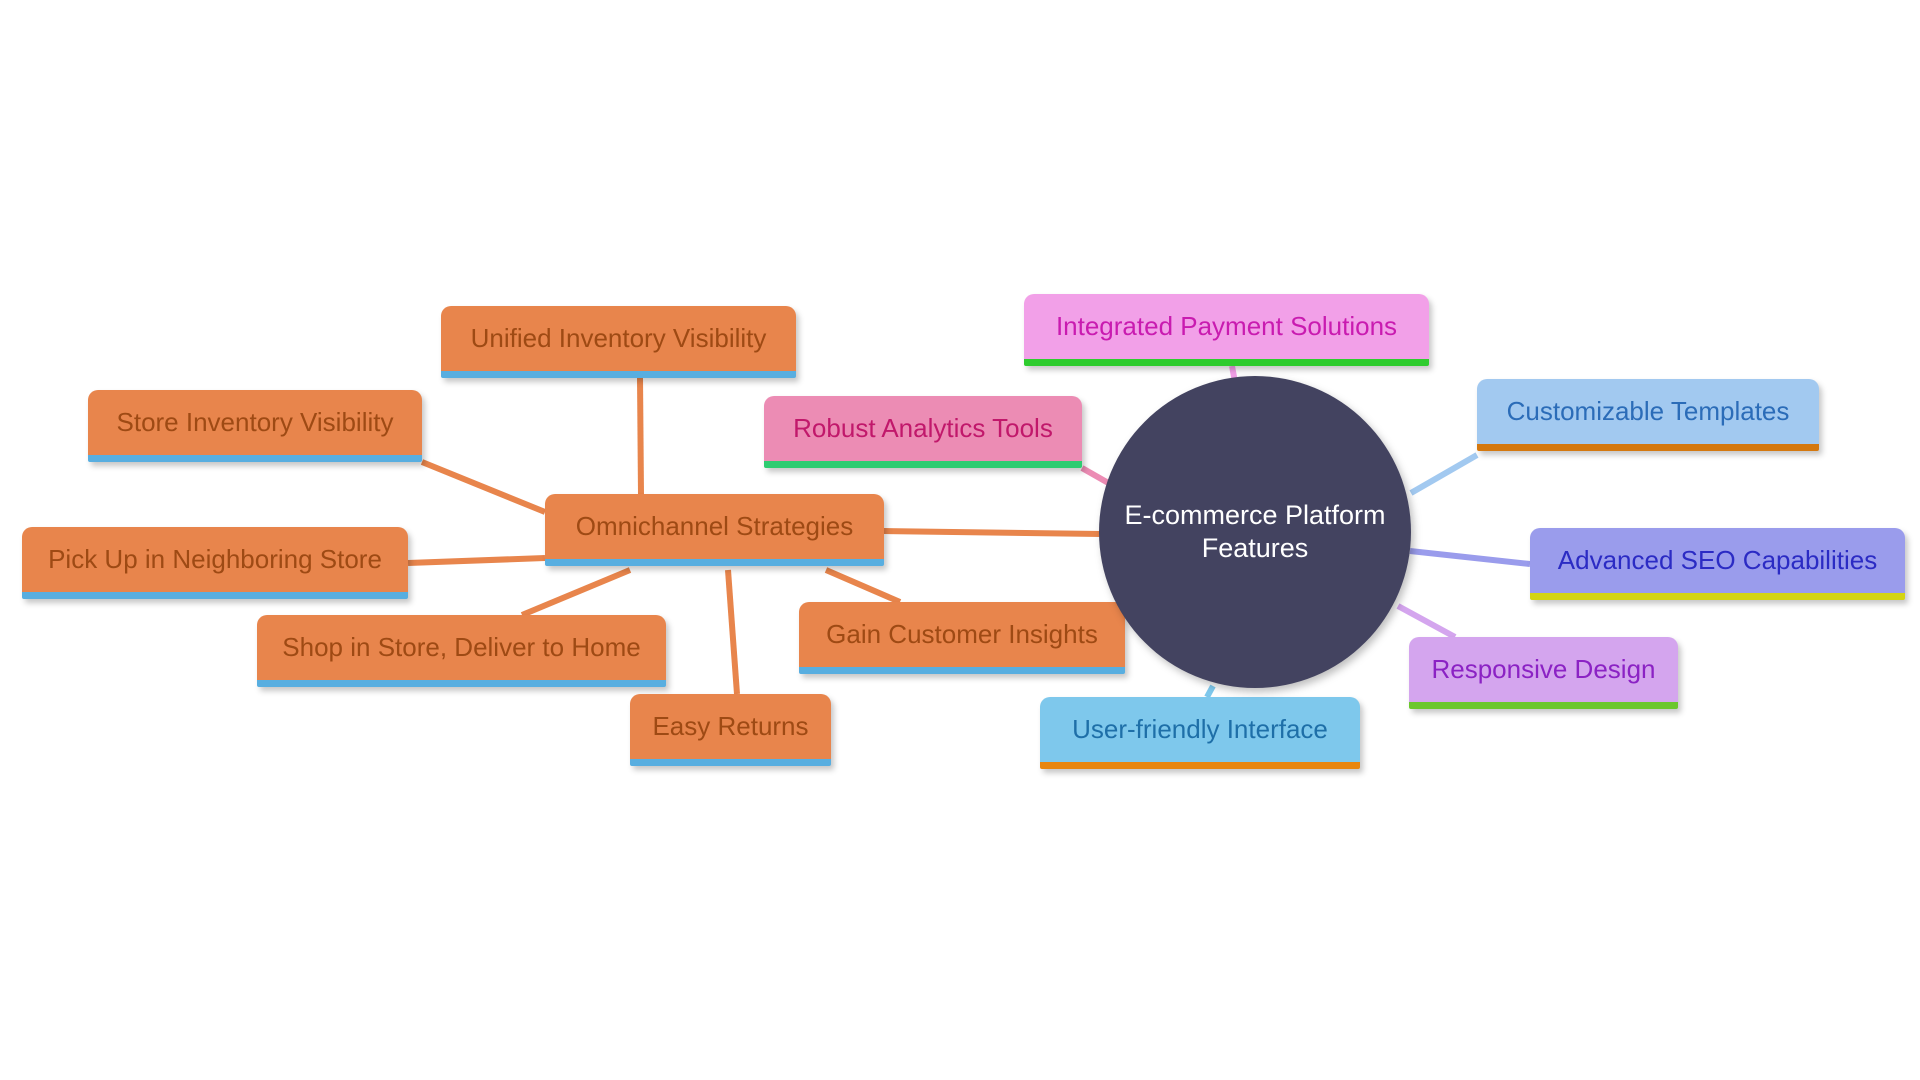 The image size is (1920, 1080). I want to click on edge-omni-store-inventory, so click(483, 487).